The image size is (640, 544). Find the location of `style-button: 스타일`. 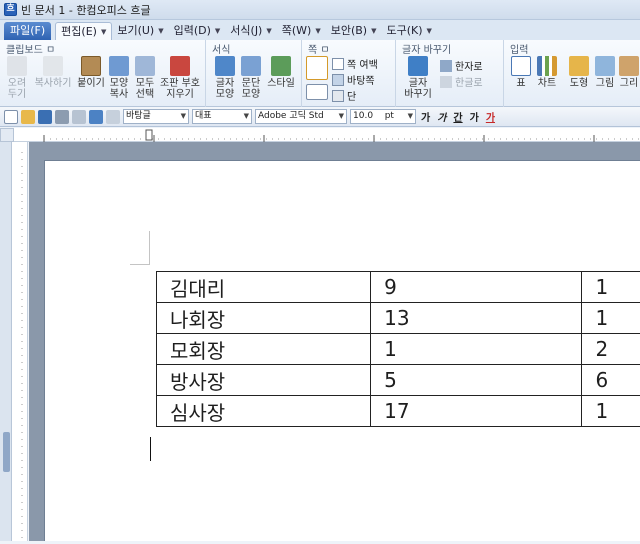

style-button: 스타일 is located at coordinates (281, 72).